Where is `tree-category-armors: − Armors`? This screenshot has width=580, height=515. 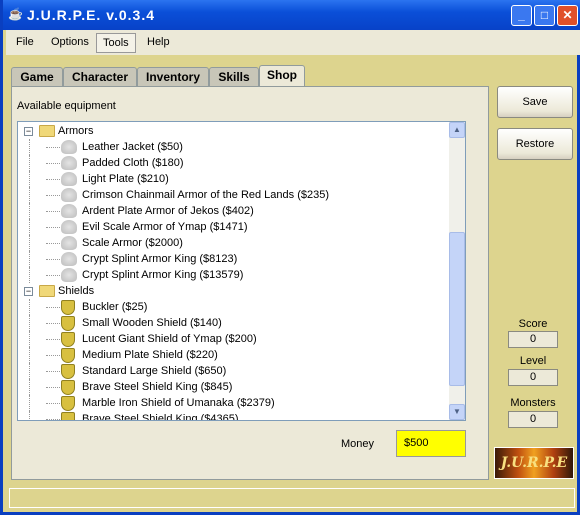 tree-category-armors: − Armors is located at coordinates (233, 131).